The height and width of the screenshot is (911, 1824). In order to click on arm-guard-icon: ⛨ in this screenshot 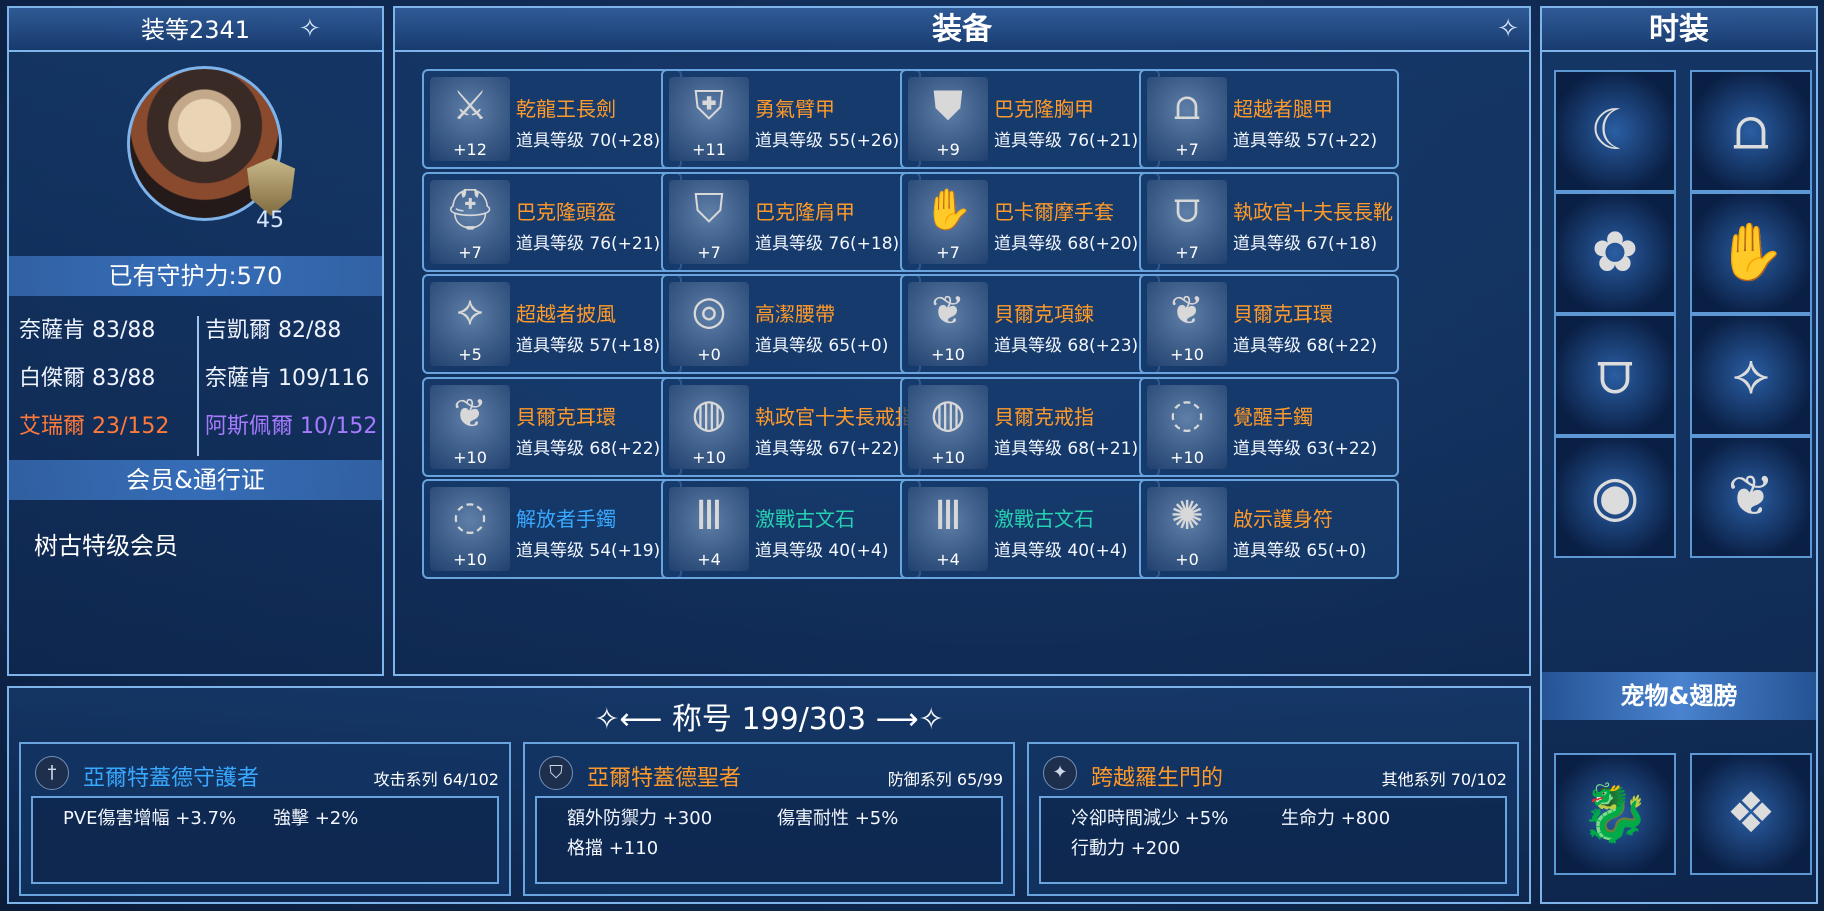, I will do `click(709, 106)`.